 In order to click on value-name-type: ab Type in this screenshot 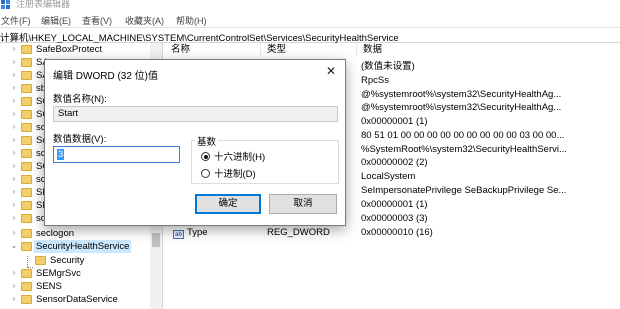, I will do `click(190, 232)`.